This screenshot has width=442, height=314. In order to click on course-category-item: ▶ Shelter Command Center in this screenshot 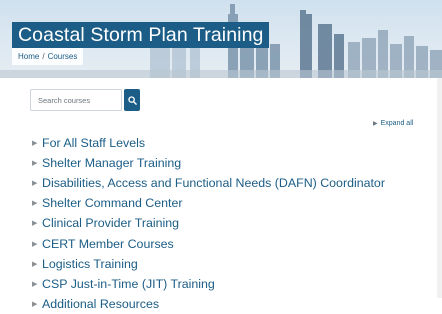, I will do `click(208, 203)`.